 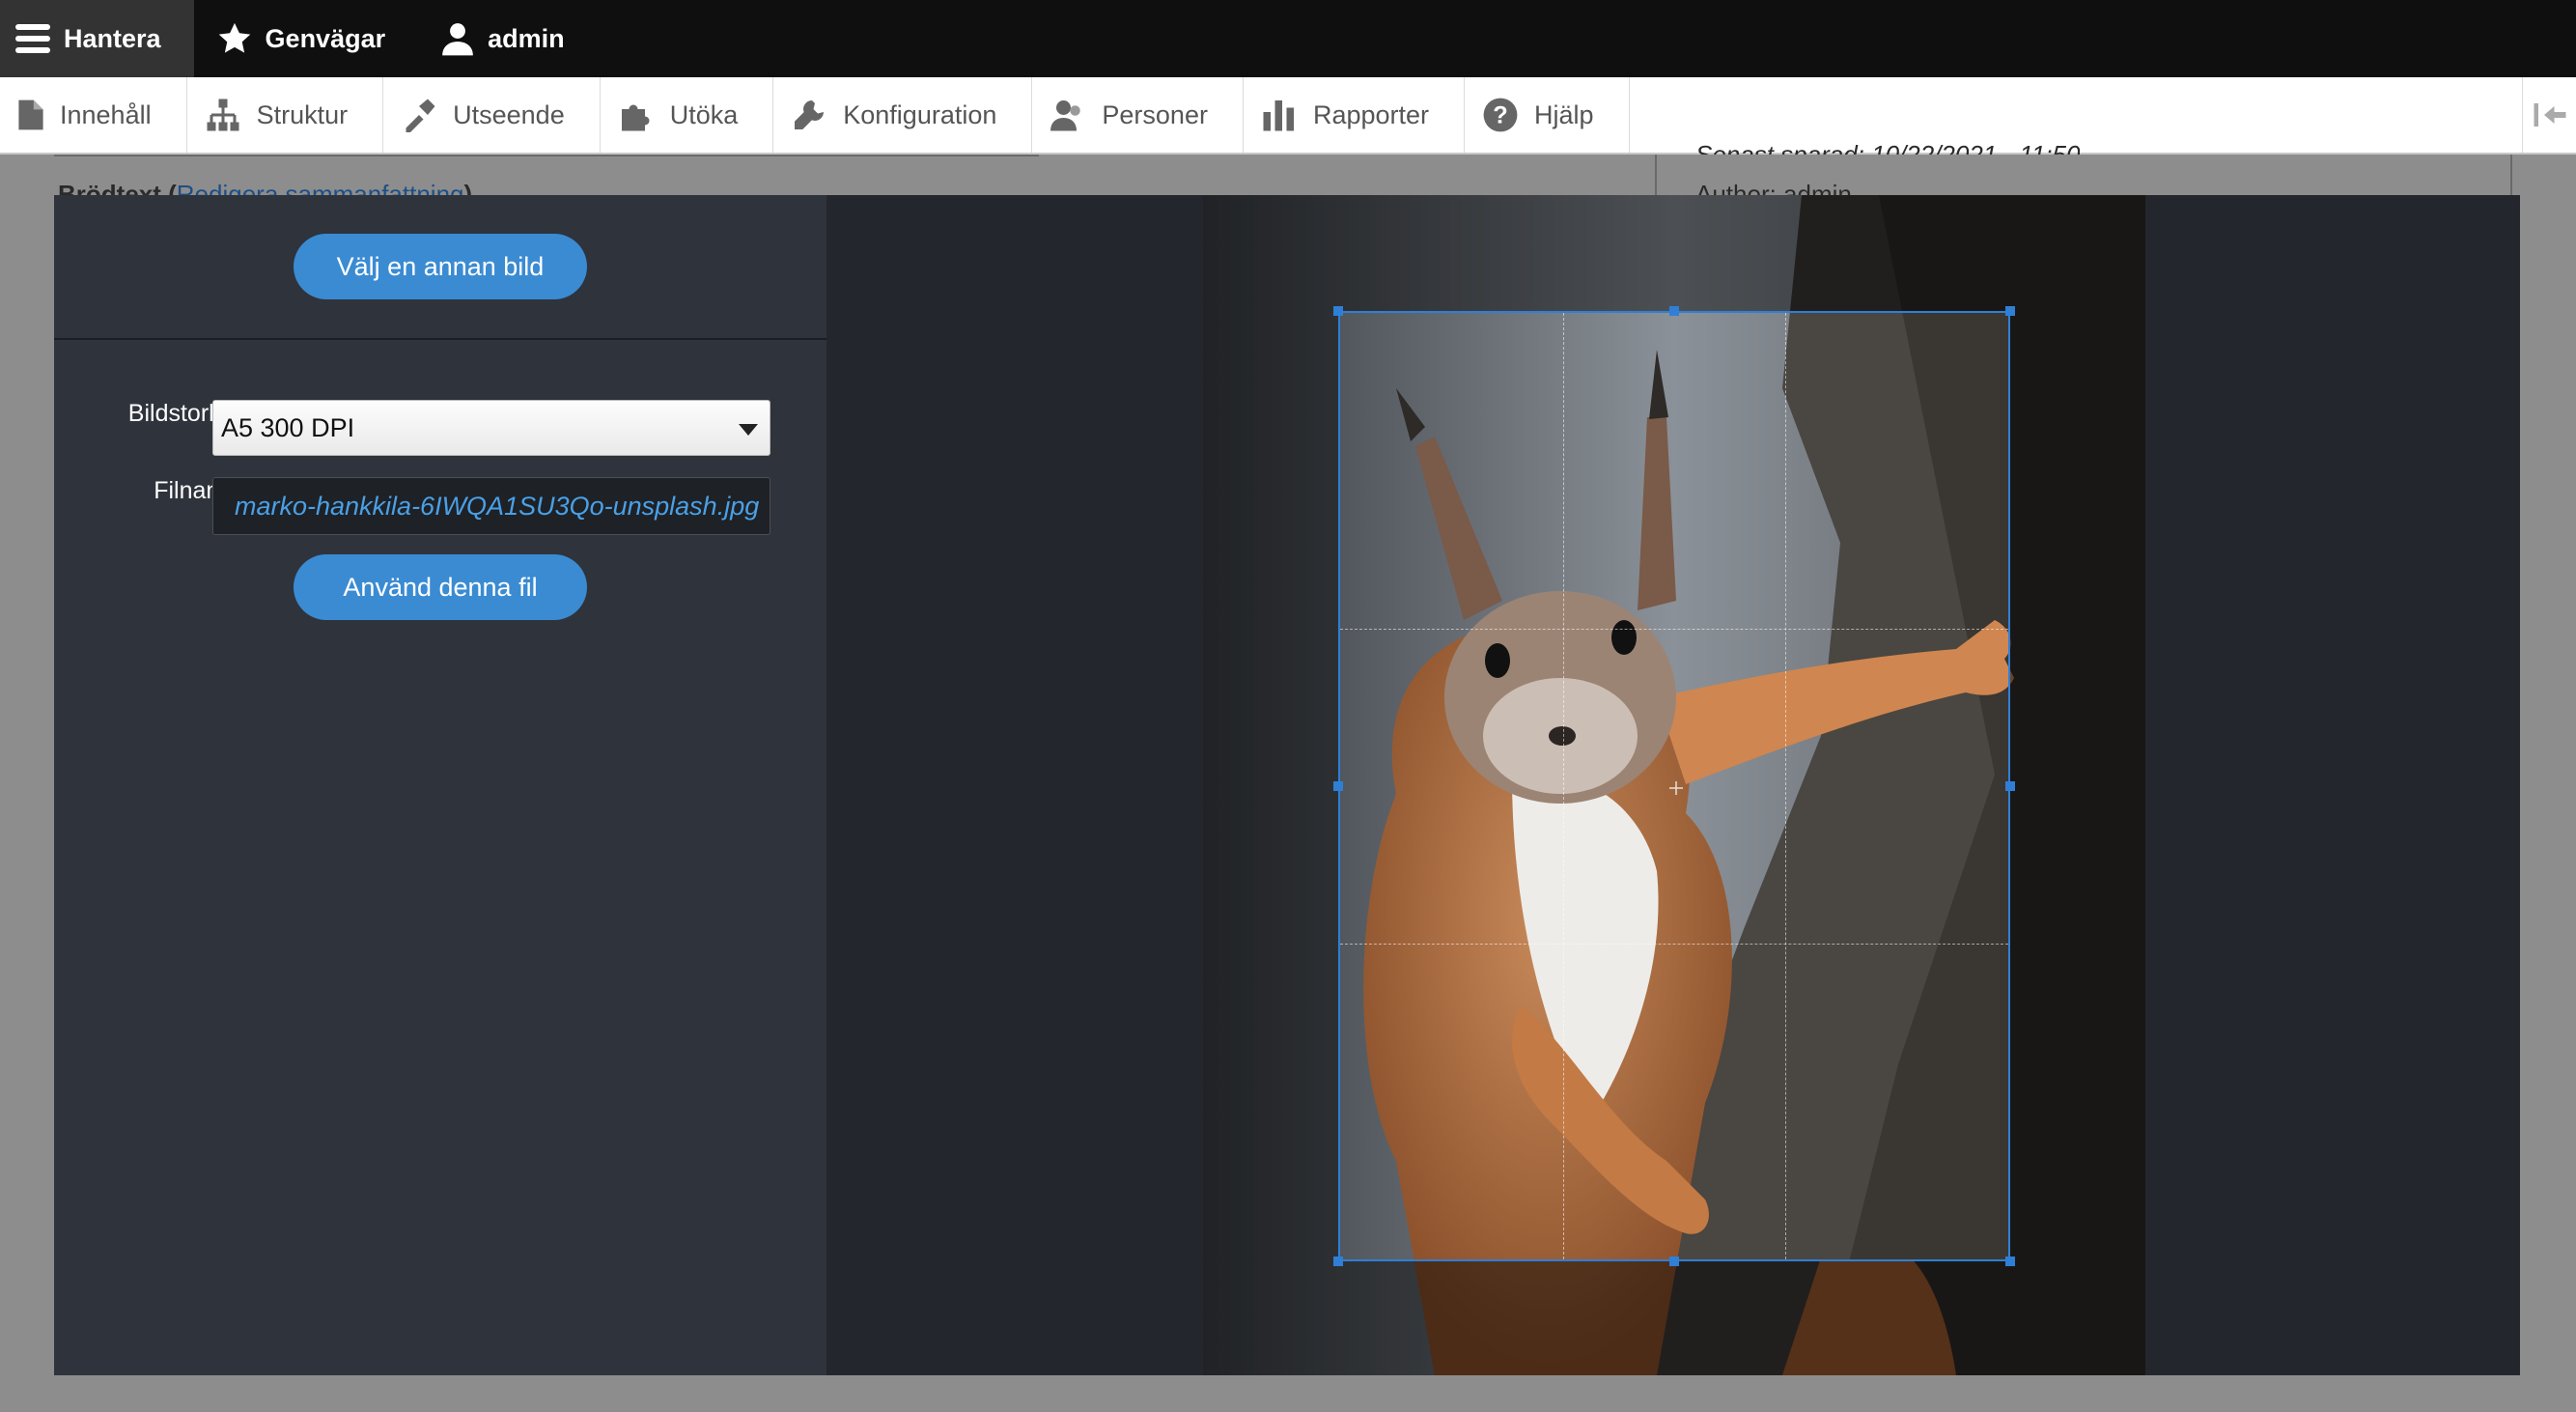 I want to click on crop-handle-right, so click(x=2010, y=786).